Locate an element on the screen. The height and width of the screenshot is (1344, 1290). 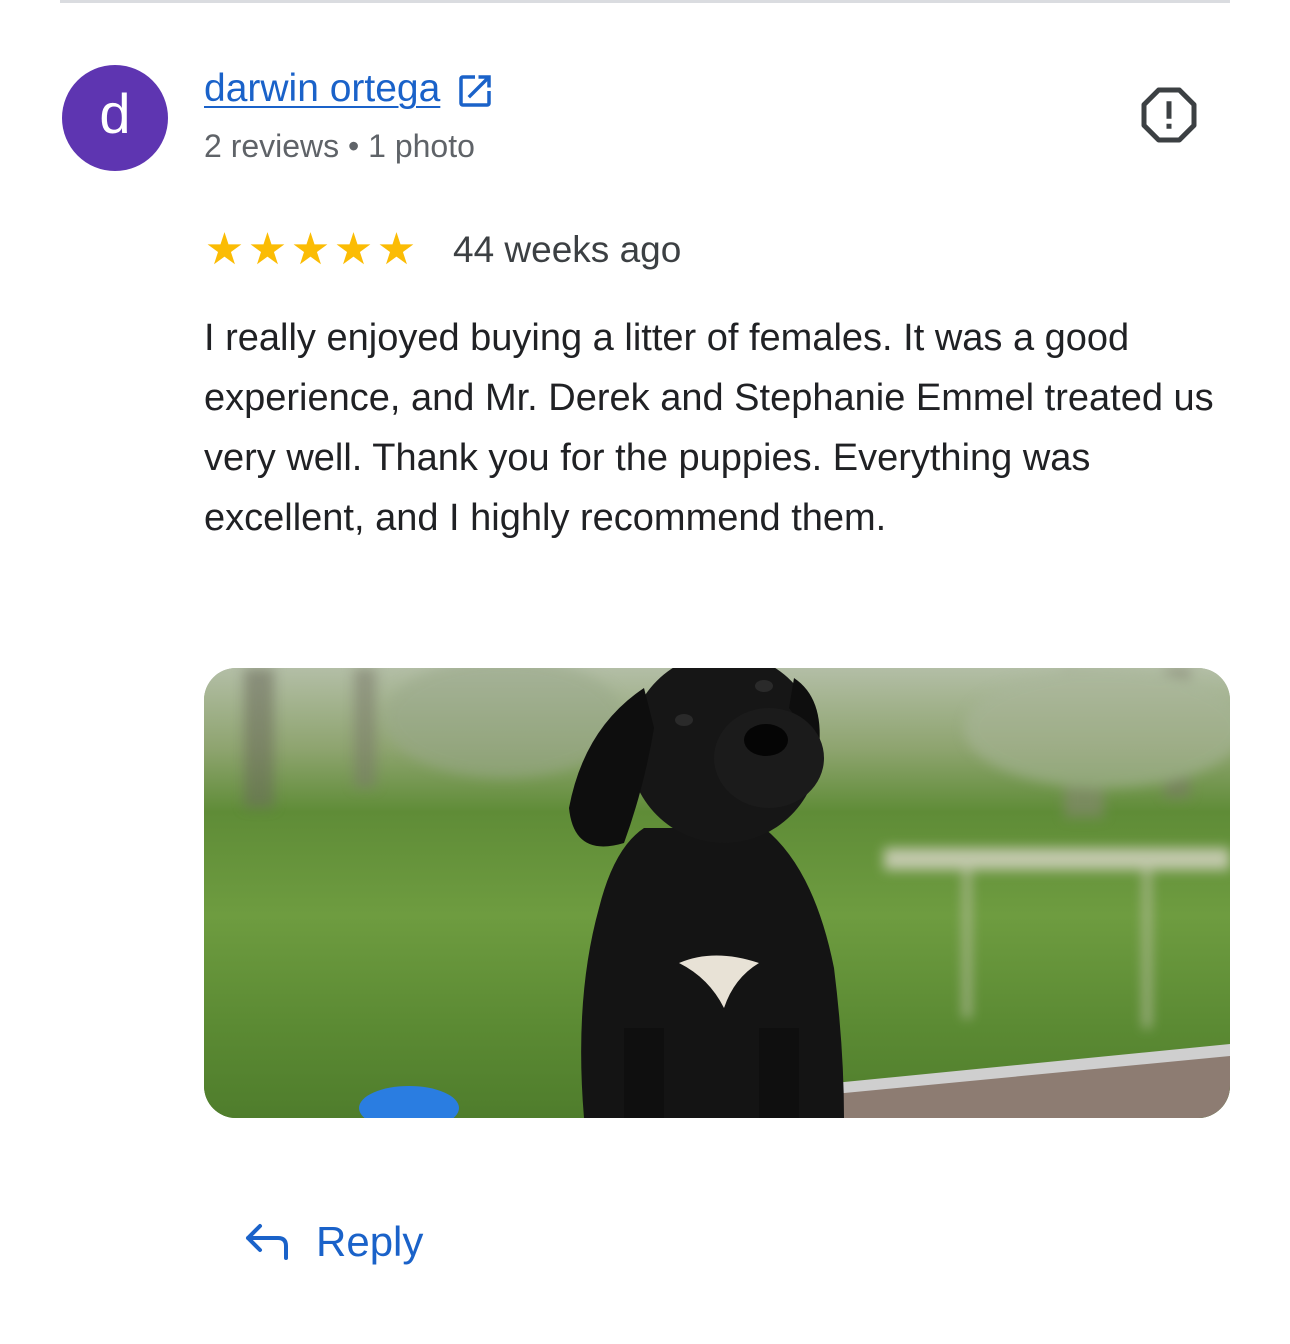
reply-button: Reply is located at coordinates (333, 1242).